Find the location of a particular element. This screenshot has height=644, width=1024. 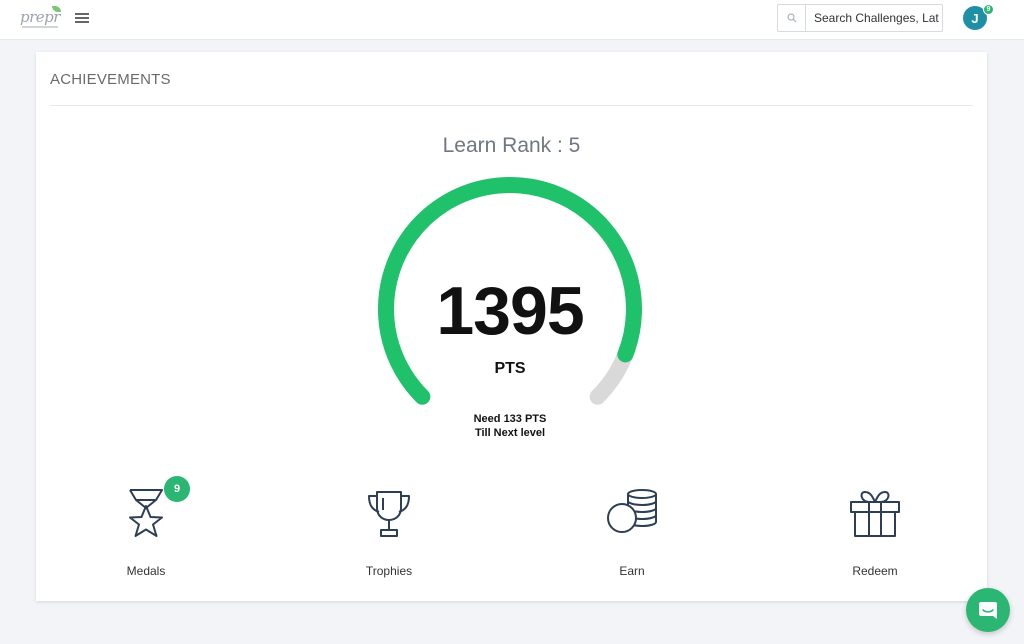

trophies-item: Trophies is located at coordinates (389, 536).